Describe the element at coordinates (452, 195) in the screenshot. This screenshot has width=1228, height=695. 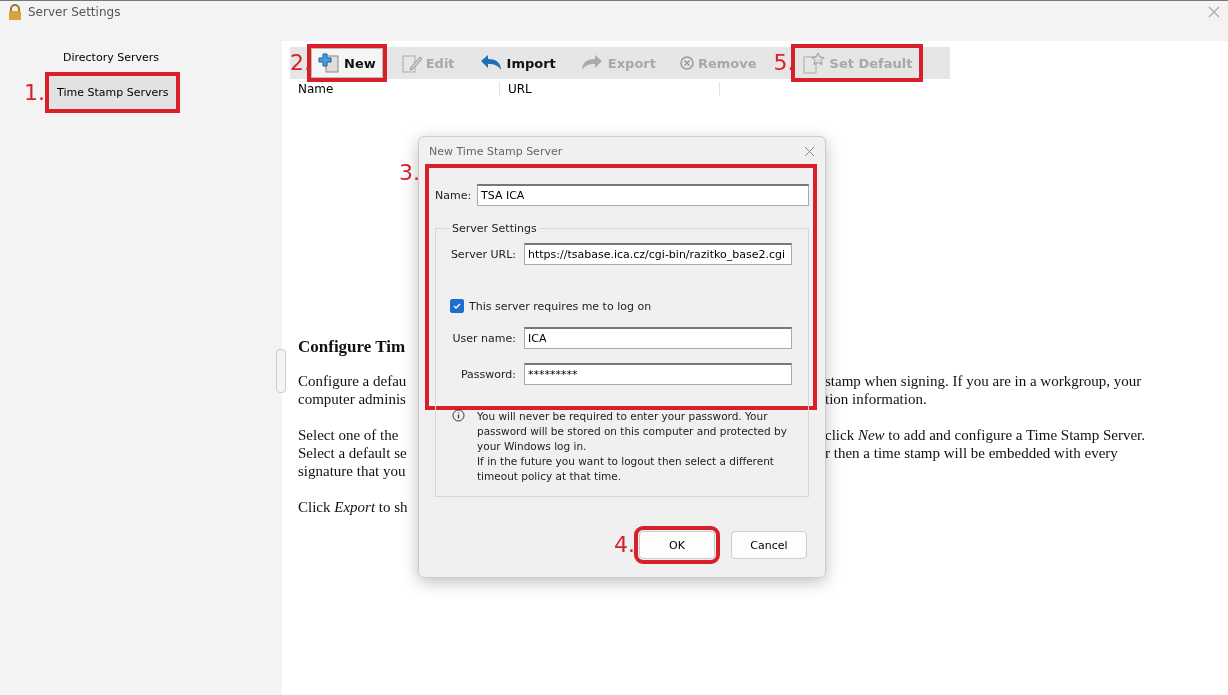
I see `field-label: Name:` at that location.